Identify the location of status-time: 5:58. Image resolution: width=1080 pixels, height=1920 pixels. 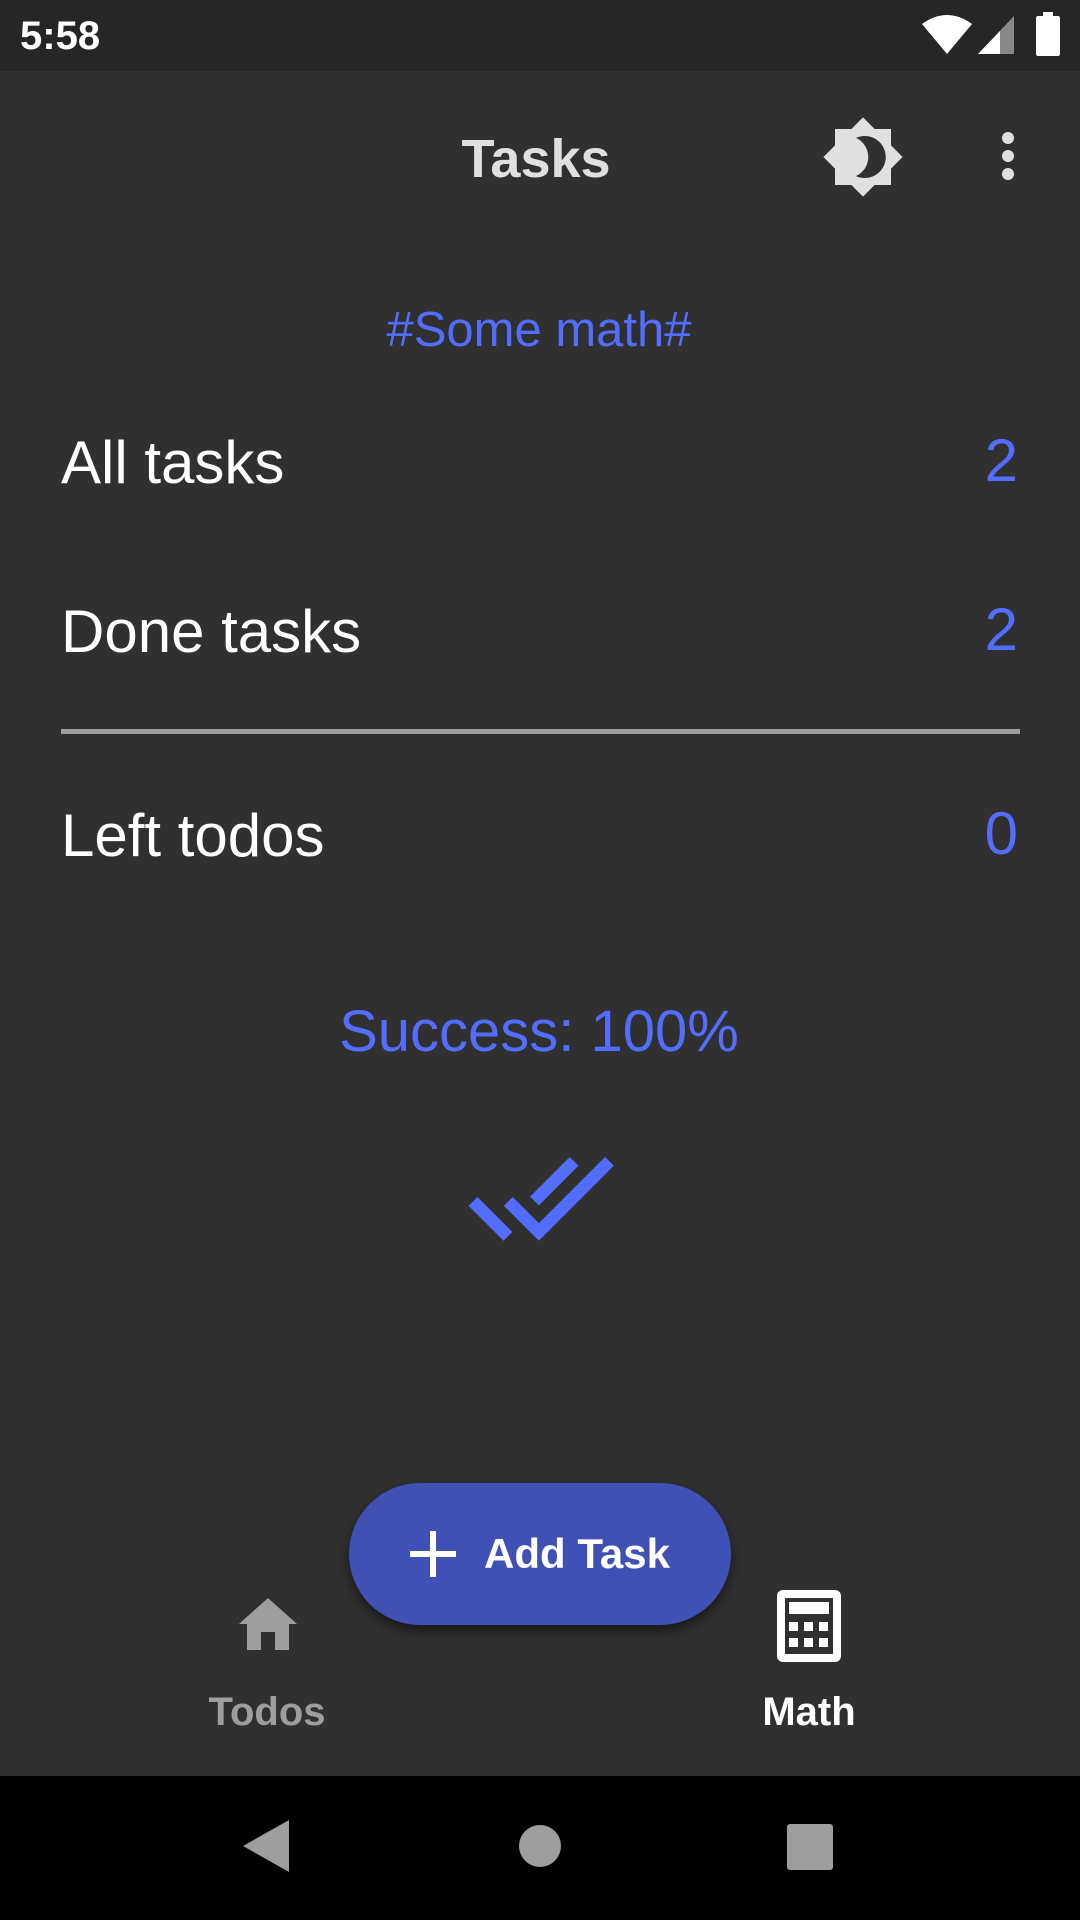
(60, 36).